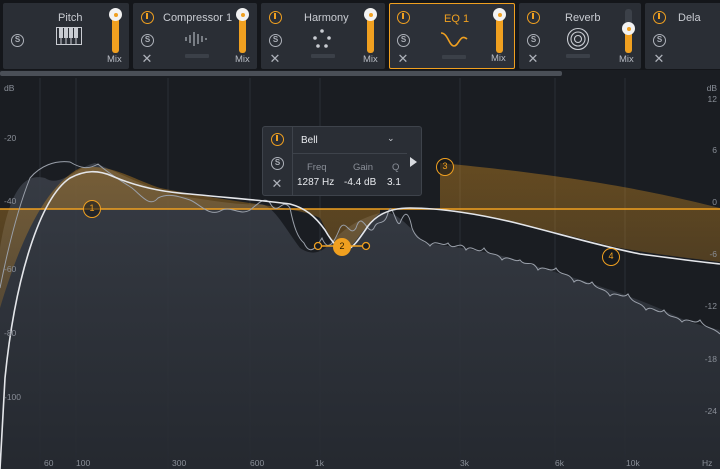 The width and height of the screenshot is (720, 469). Describe the element at coordinates (277, 163) in the screenshot. I see `band-solo-button: S` at that location.